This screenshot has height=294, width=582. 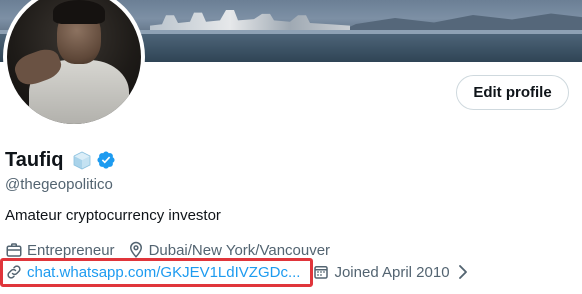 I want to click on calendar-icon, so click(x=321, y=272).